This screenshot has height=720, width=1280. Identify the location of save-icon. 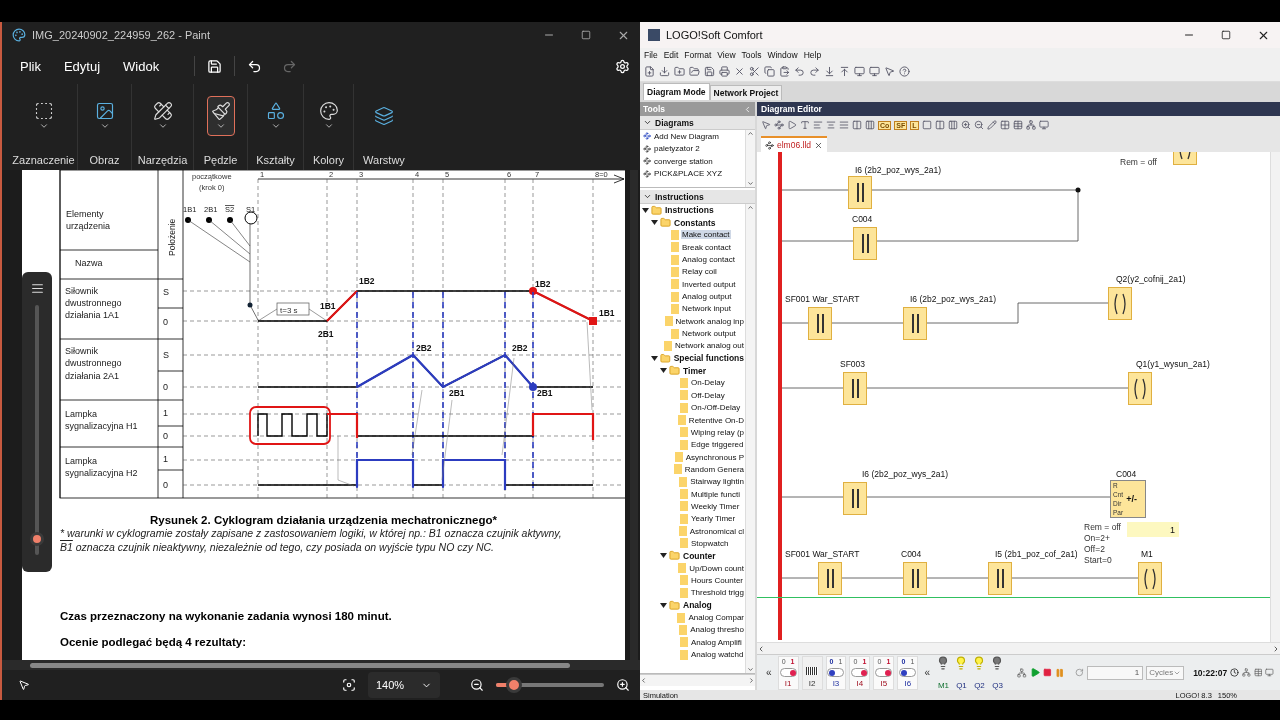
(215, 66).